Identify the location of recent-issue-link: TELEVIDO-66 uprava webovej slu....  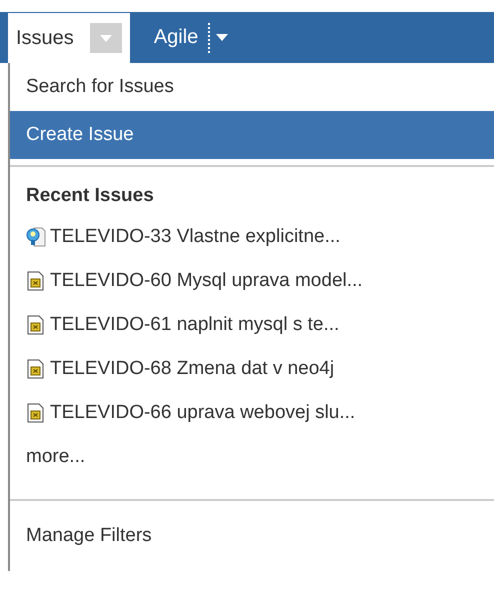
(203, 413).